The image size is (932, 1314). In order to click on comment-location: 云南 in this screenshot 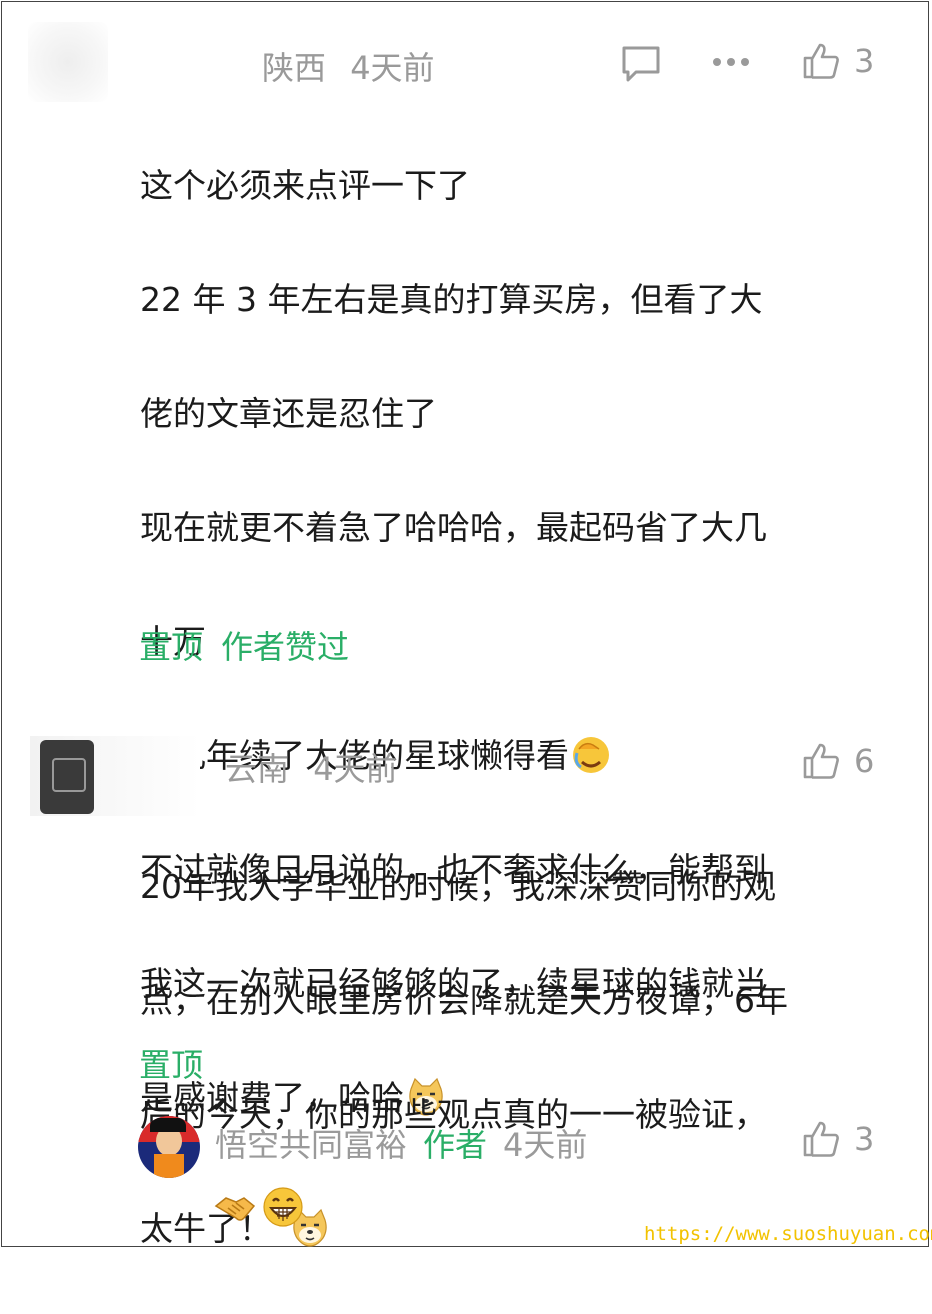, I will do `click(257, 769)`.